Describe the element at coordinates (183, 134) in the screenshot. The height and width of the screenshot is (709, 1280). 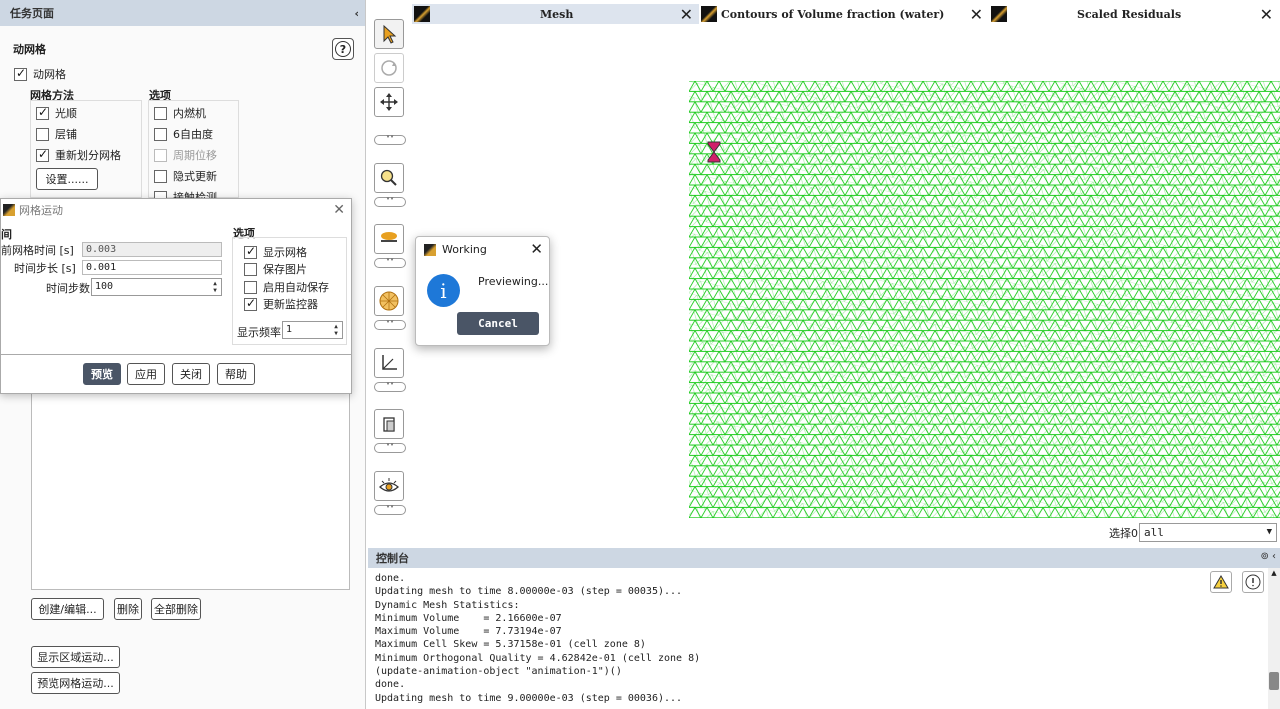
I see `option-six-dof: 6自由度` at that location.